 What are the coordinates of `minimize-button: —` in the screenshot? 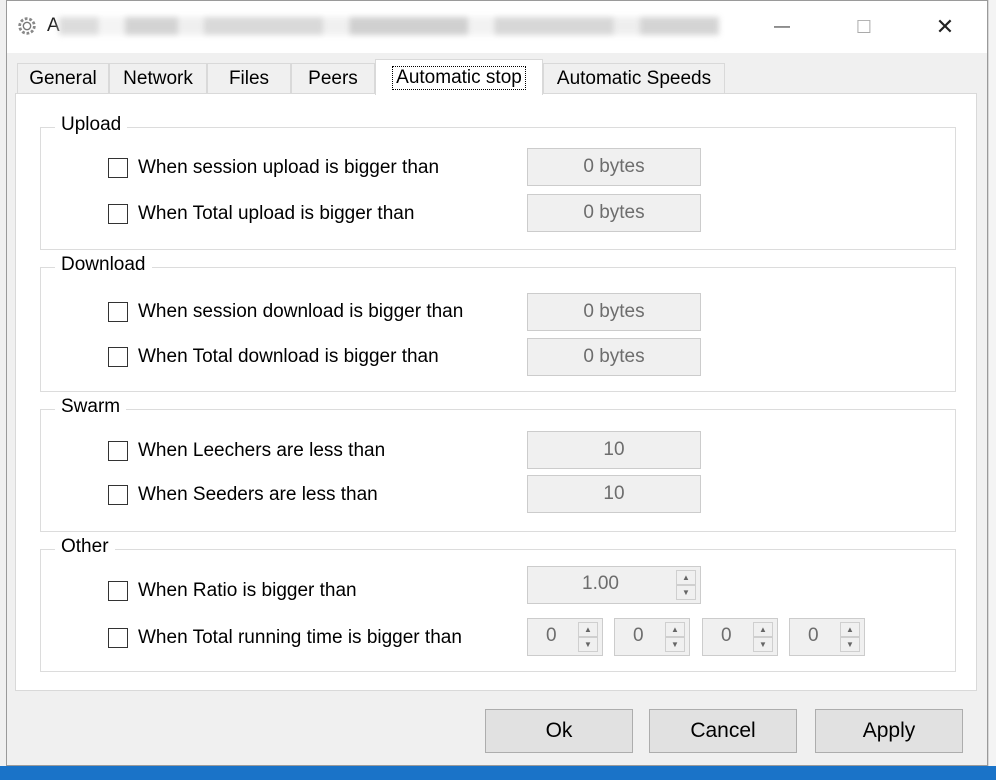 It's located at (782, 27).